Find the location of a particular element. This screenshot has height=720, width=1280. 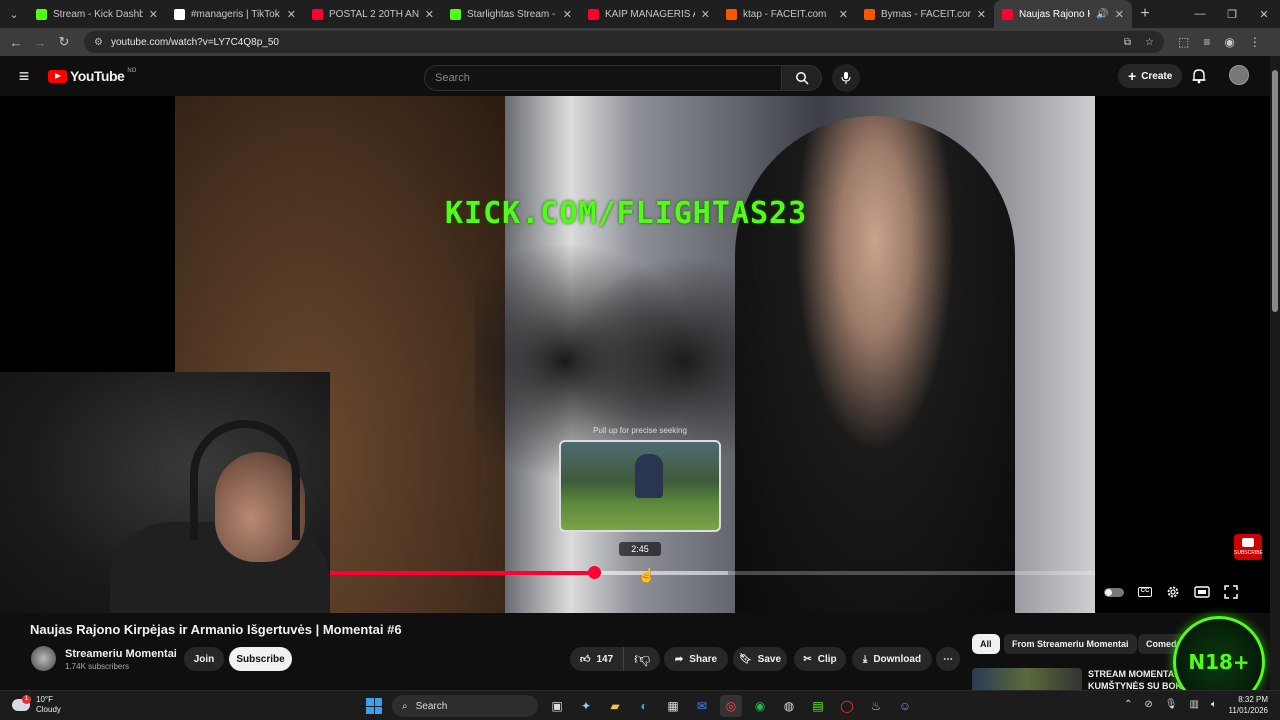

dislike-button: 👎︎ is located at coordinates (642, 659).